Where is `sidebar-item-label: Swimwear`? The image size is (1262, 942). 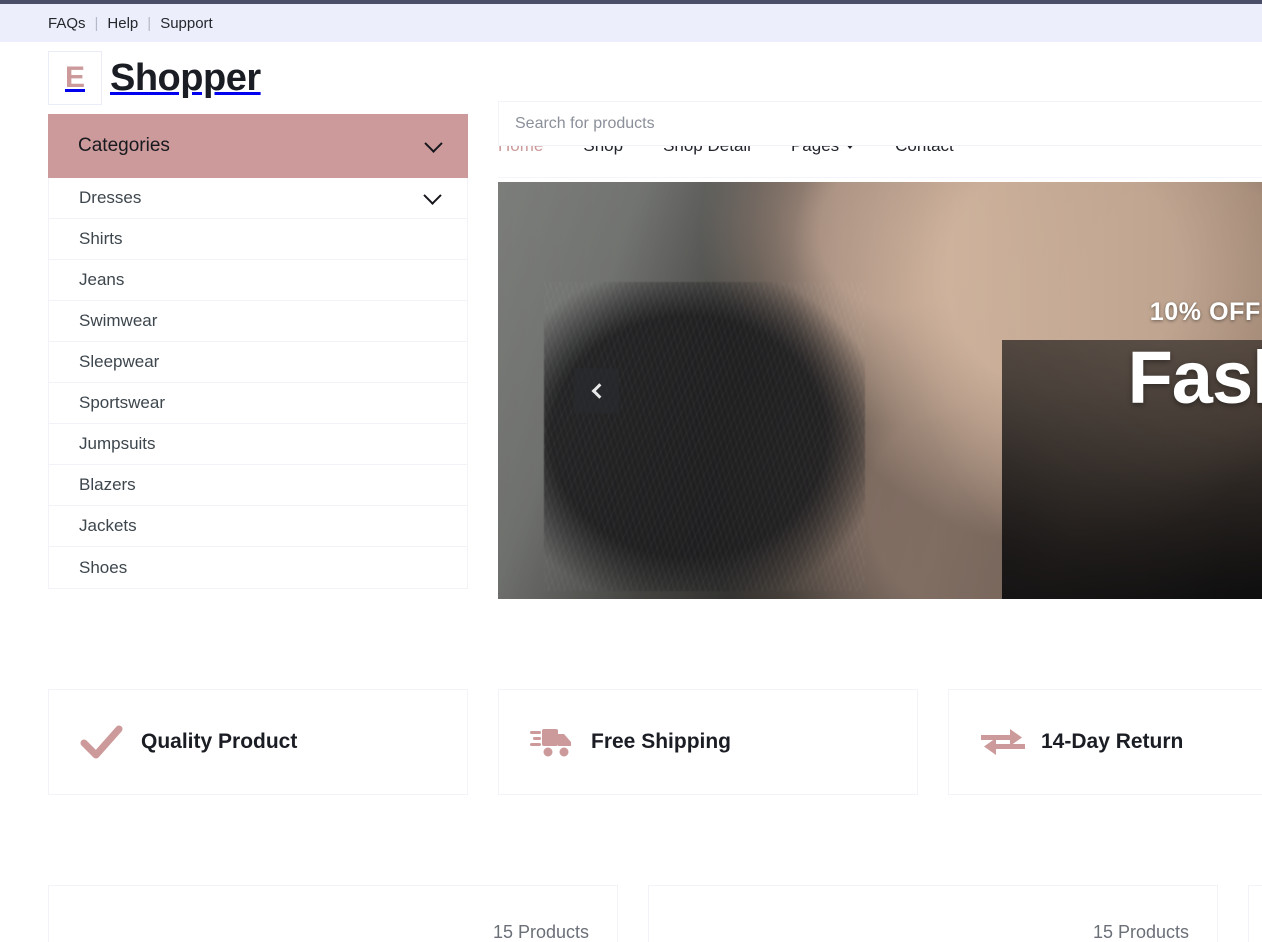 sidebar-item-label: Swimwear is located at coordinates (118, 320).